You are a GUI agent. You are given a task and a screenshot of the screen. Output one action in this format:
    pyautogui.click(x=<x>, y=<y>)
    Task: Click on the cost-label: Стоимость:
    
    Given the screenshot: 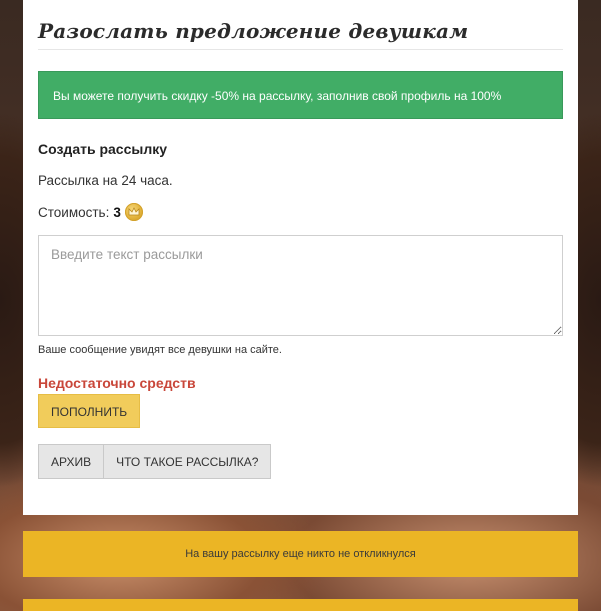 What is the action you would take?
    pyautogui.click(x=74, y=212)
    